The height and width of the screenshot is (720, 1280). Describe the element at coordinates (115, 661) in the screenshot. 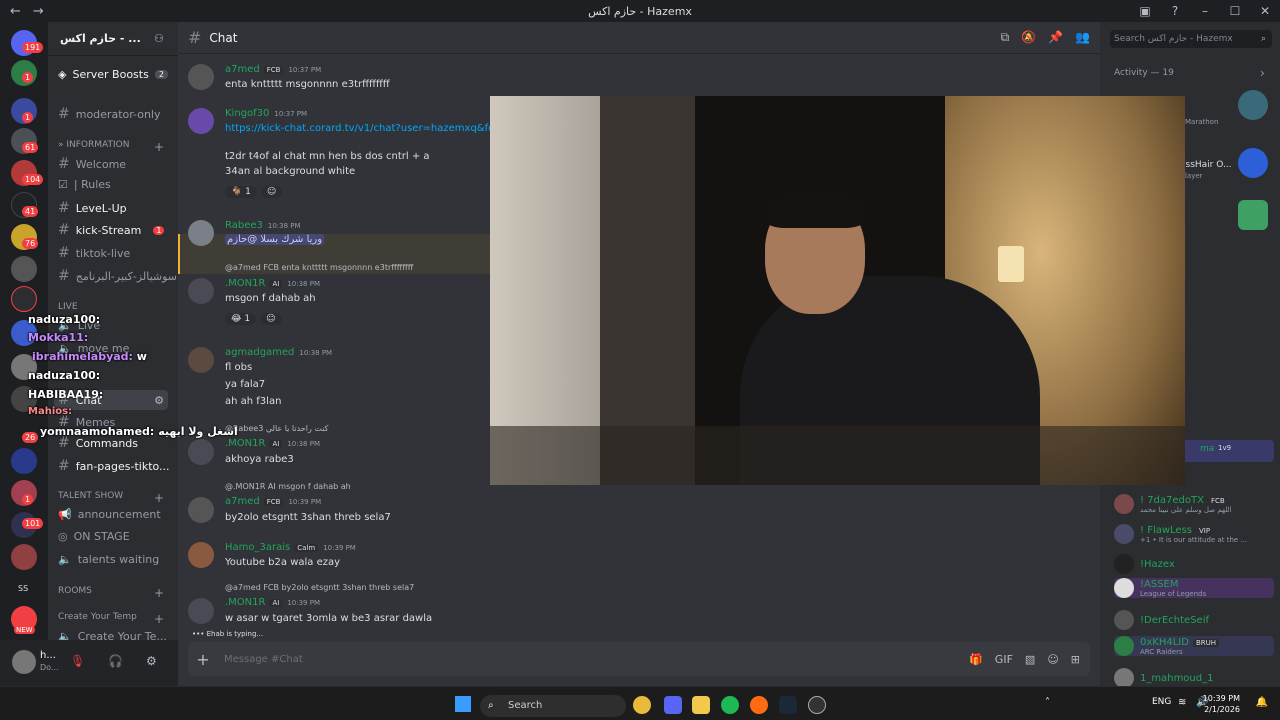

I see `deafen-icon: 🎧` at that location.